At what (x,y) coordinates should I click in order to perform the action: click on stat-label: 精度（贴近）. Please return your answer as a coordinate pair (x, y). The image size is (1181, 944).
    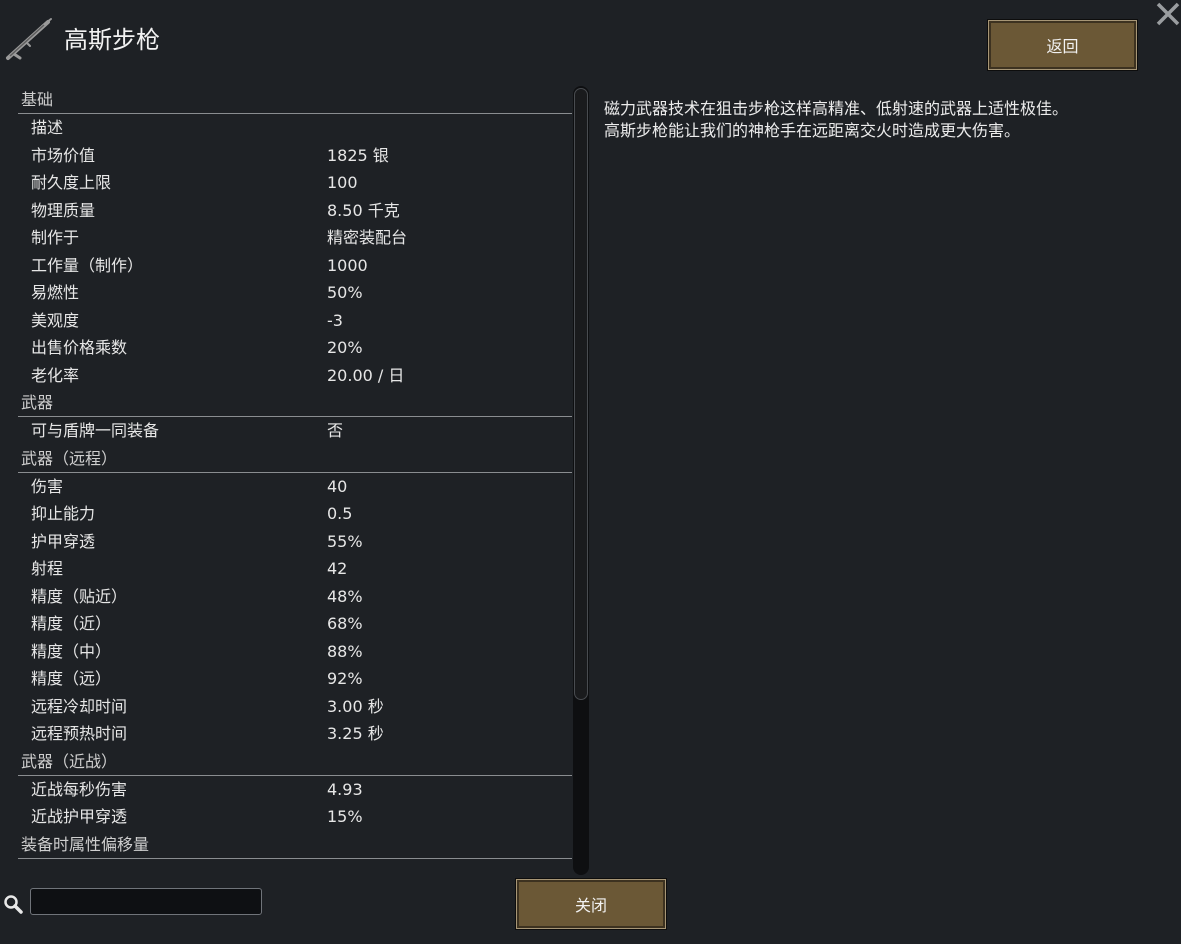
    Looking at the image, I should click on (79, 596).